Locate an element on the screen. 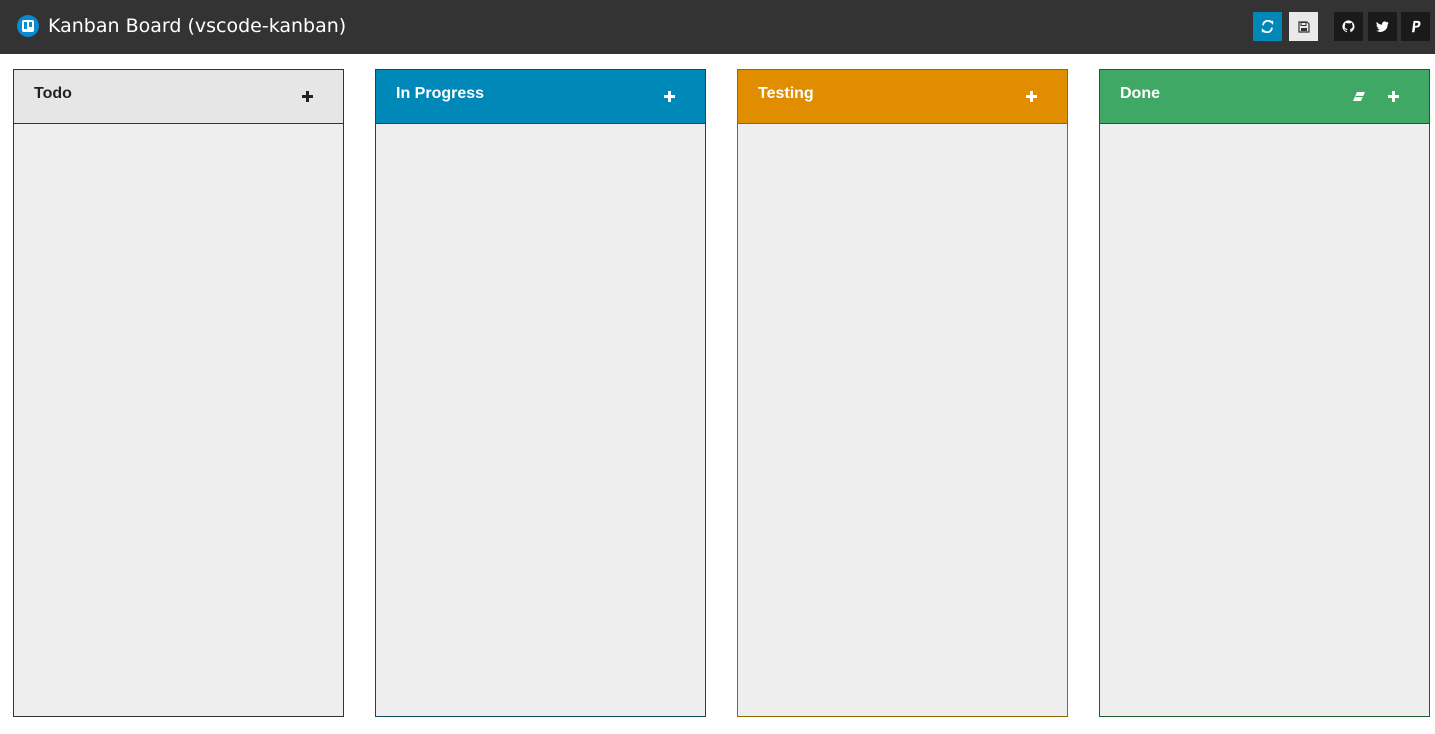 The image size is (1435, 734). paypal-button is located at coordinates (1415, 26).